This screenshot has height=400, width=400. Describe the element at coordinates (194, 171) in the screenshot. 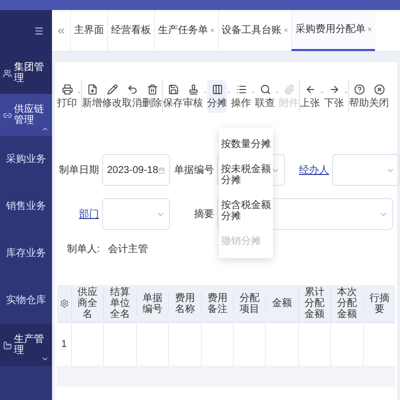

I see `field-label: 单据编号` at that location.